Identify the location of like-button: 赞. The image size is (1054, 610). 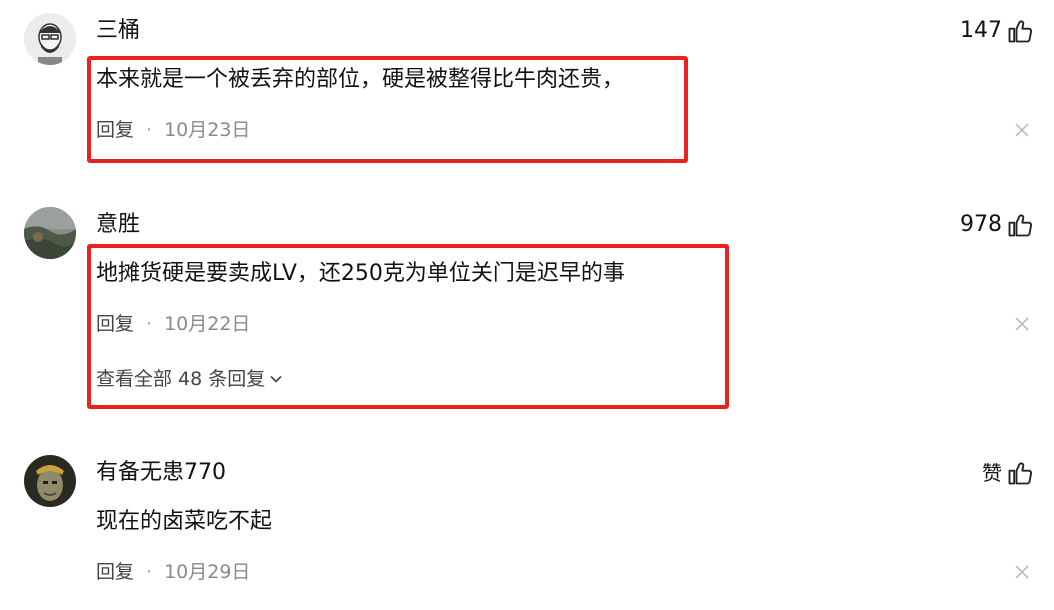
(1008, 473).